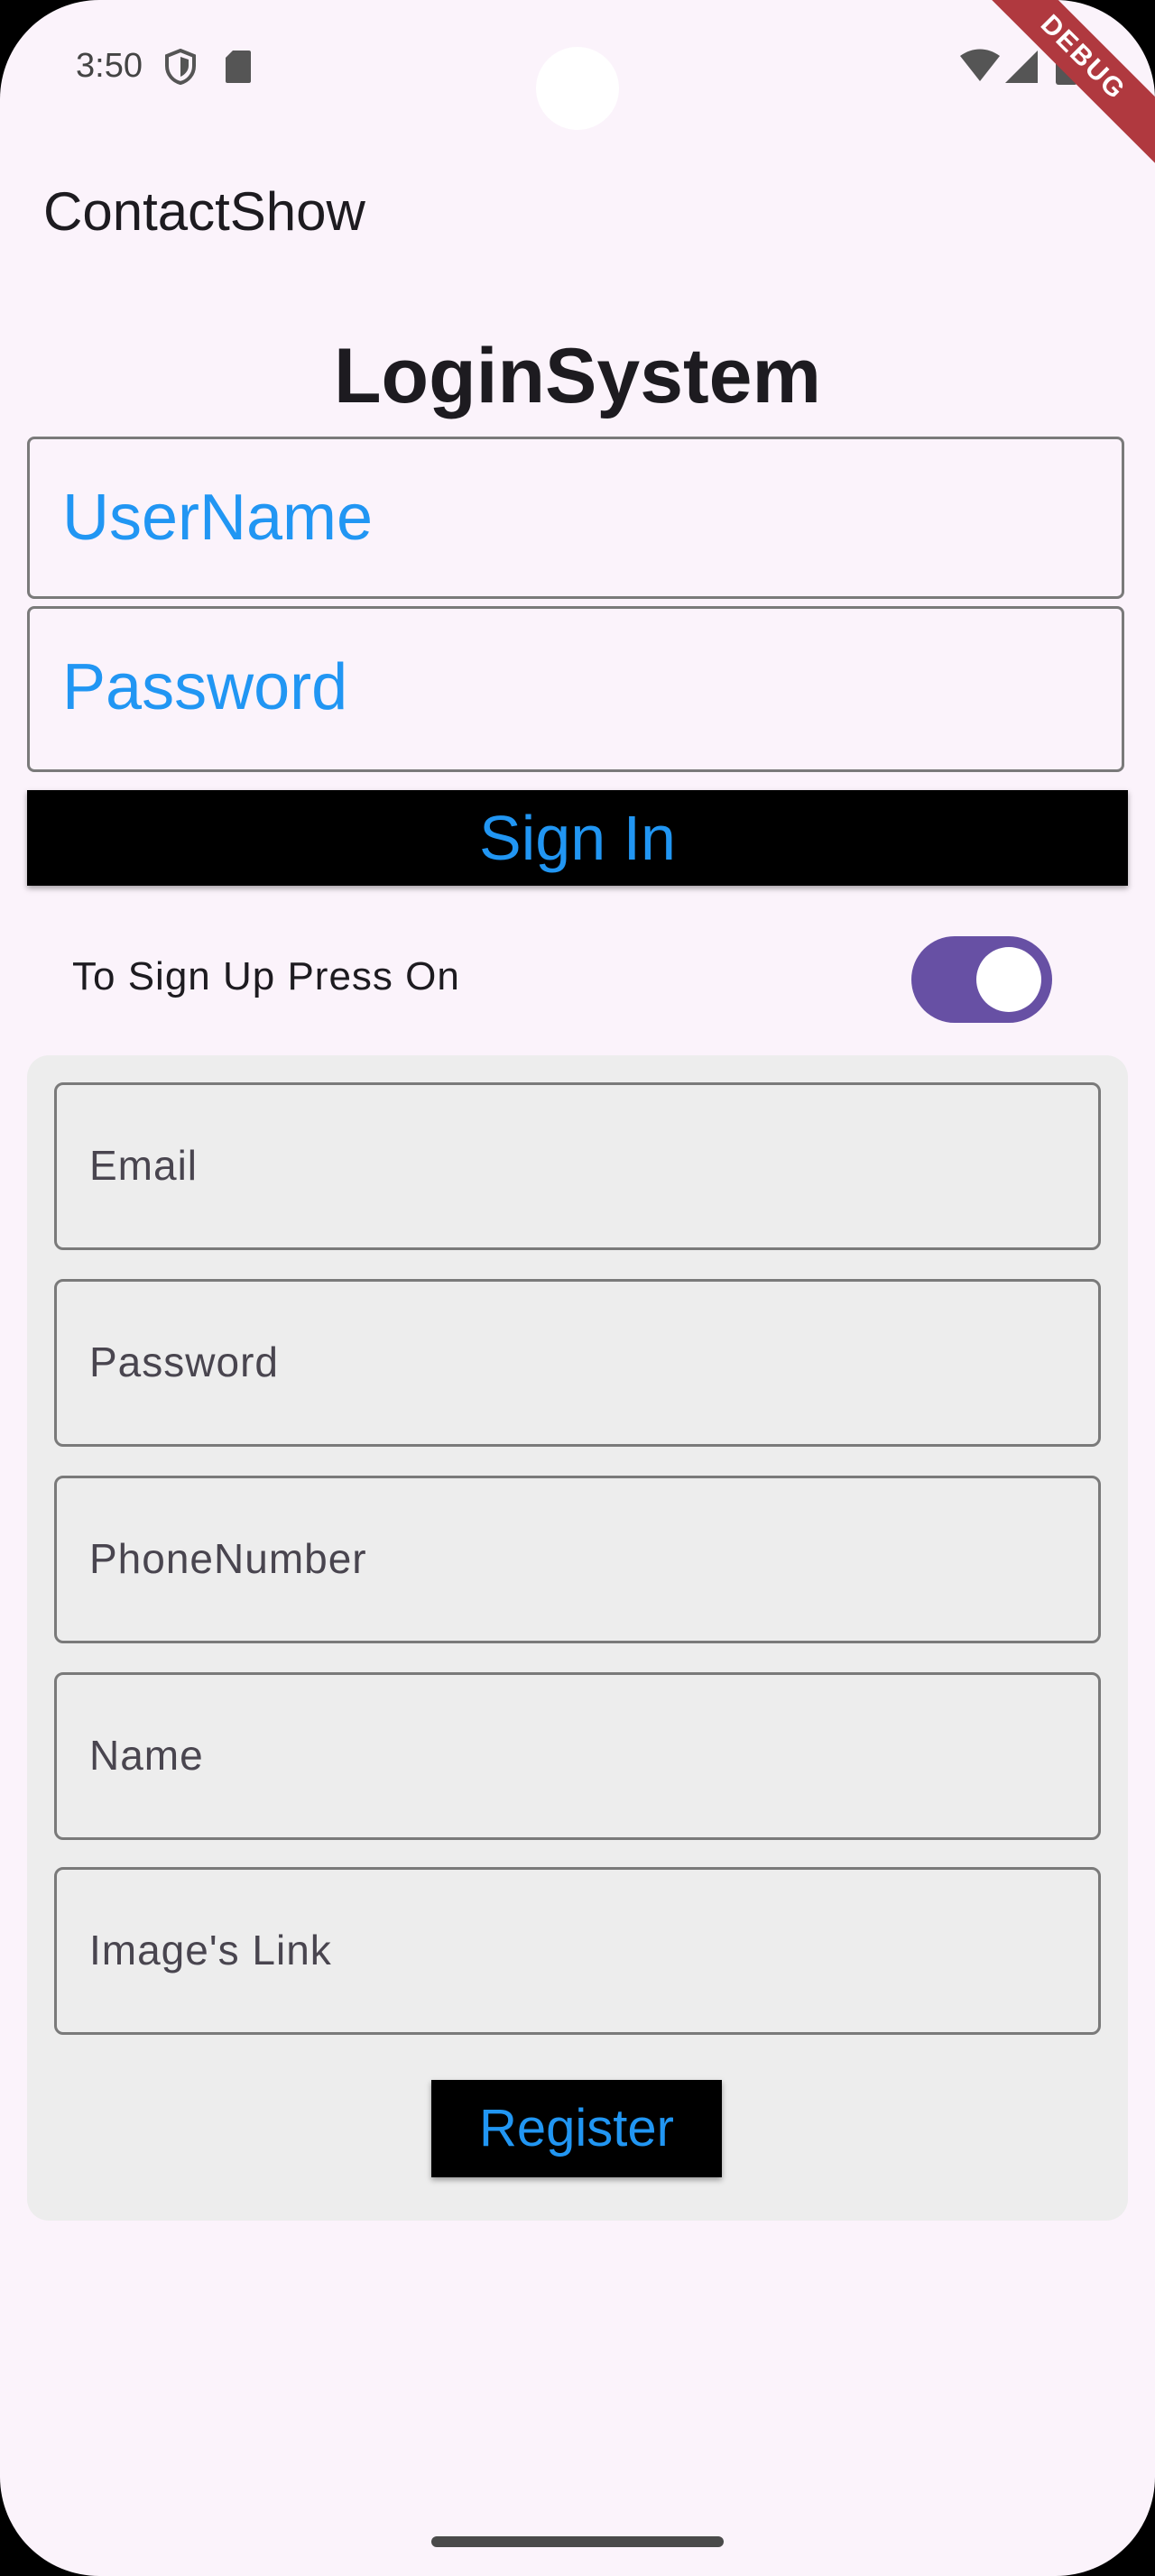 Image resolution: width=1155 pixels, height=2576 pixels. What do you see at coordinates (266, 976) in the screenshot?
I see `signup-toggle-label: To Sign Up Press On` at bounding box center [266, 976].